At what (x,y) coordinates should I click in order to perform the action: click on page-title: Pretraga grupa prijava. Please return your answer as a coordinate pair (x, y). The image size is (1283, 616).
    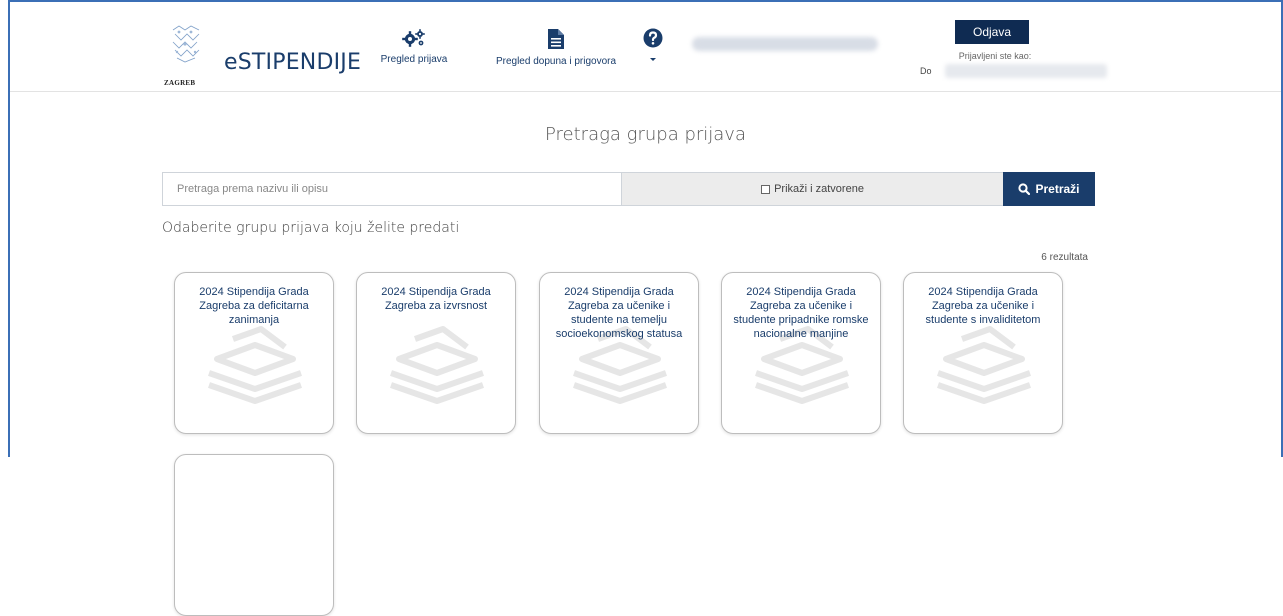
    Looking at the image, I should click on (645, 134).